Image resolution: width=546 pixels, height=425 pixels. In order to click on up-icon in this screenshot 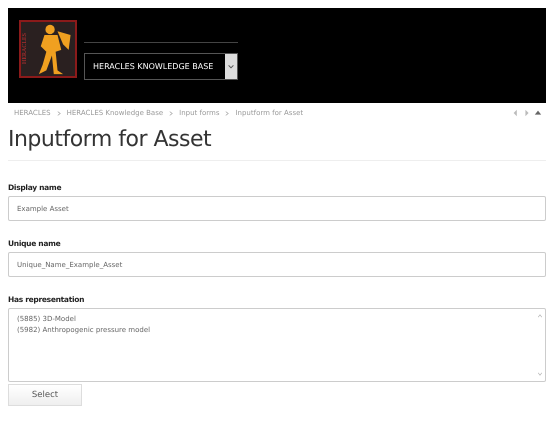, I will do `click(538, 113)`.